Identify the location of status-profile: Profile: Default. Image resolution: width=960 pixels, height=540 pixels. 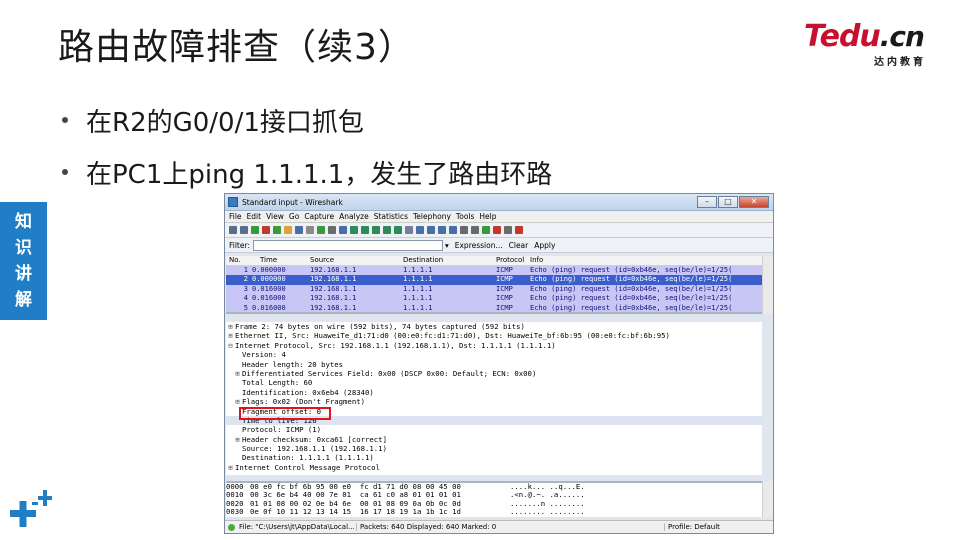
(692, 527).